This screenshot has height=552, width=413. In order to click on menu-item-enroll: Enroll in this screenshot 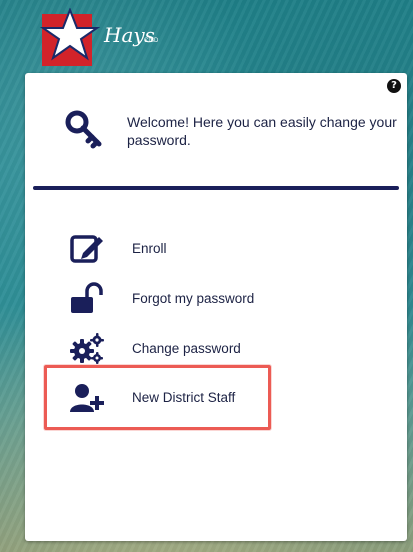, I will do `click(219, 249)`.